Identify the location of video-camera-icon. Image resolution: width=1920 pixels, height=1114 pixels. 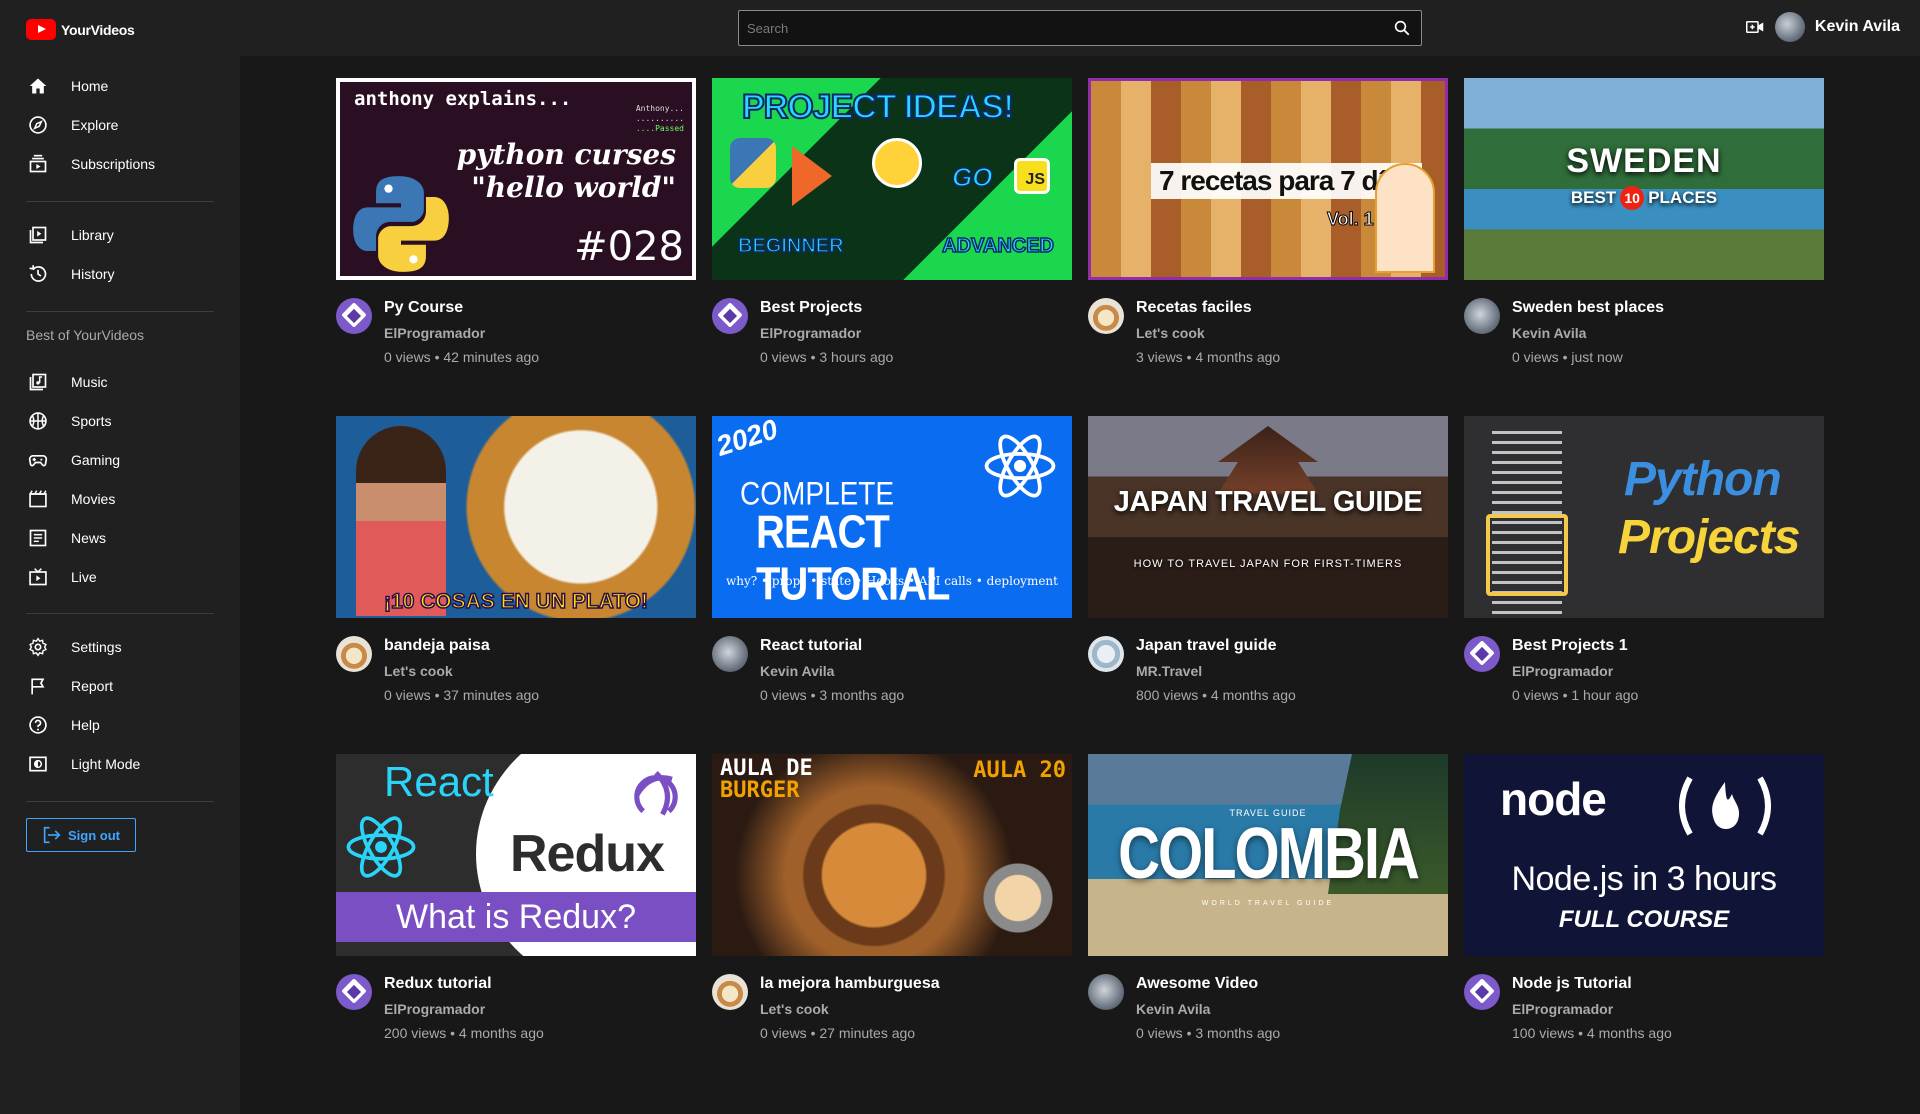
(1754, 27).